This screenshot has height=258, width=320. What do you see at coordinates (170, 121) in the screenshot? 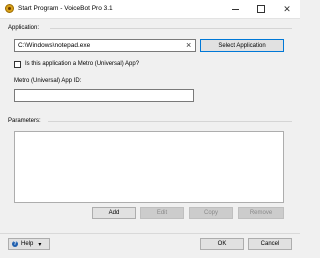
I see `parameters-group-line` at bounding box center [170, 121].